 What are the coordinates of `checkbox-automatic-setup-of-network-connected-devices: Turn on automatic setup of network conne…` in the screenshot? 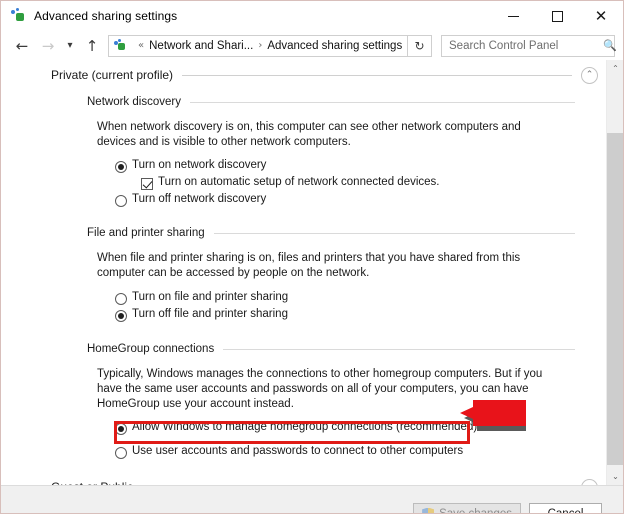 It's located at (303, 184).